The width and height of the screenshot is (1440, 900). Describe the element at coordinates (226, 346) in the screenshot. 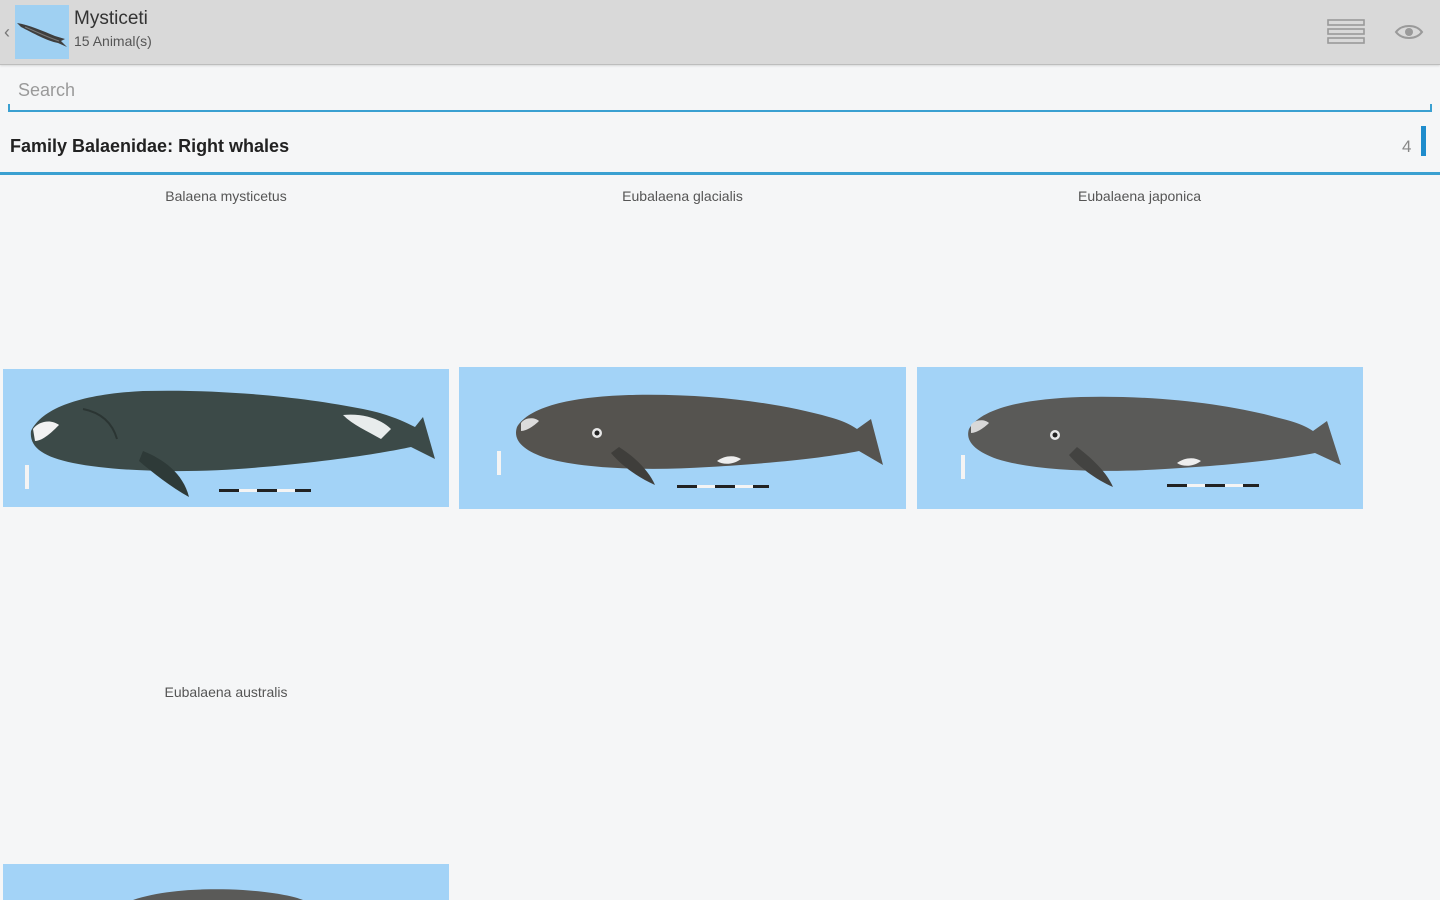

I see `animal-card: Balaena mysticetus` at that location.